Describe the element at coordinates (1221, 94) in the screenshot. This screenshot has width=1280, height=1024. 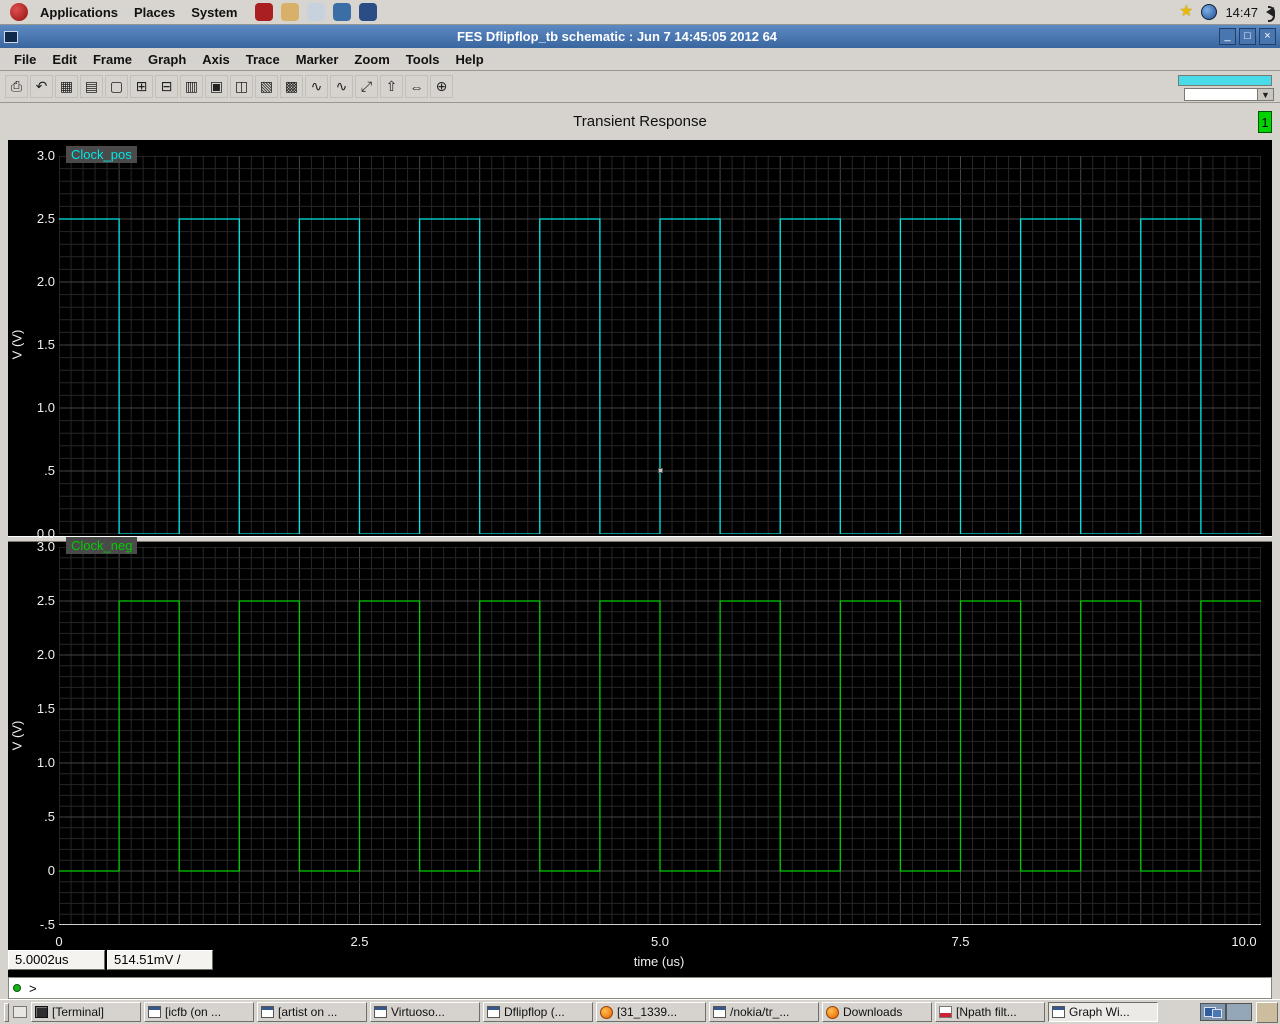
I see `combo-field` at that location.